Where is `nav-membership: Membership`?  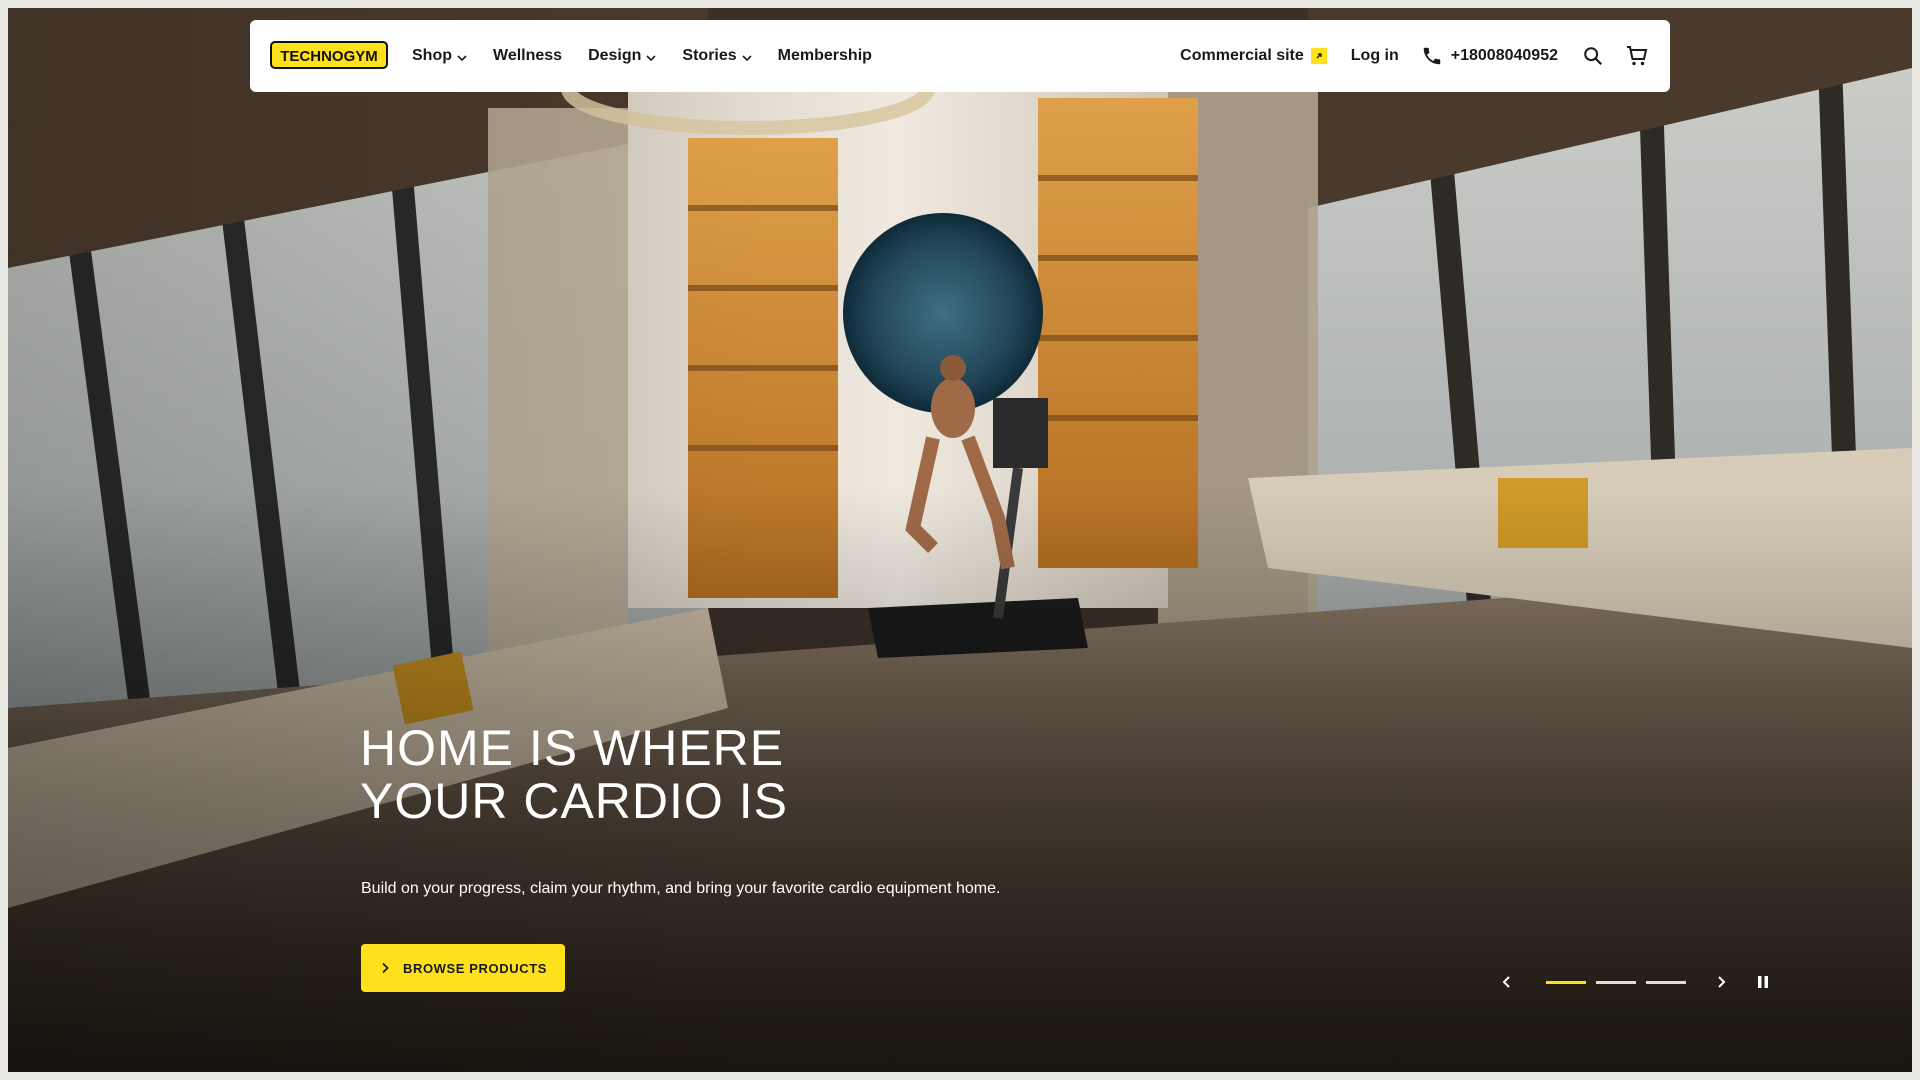 nav-membership: Membership is located at coordinates (825, 56).